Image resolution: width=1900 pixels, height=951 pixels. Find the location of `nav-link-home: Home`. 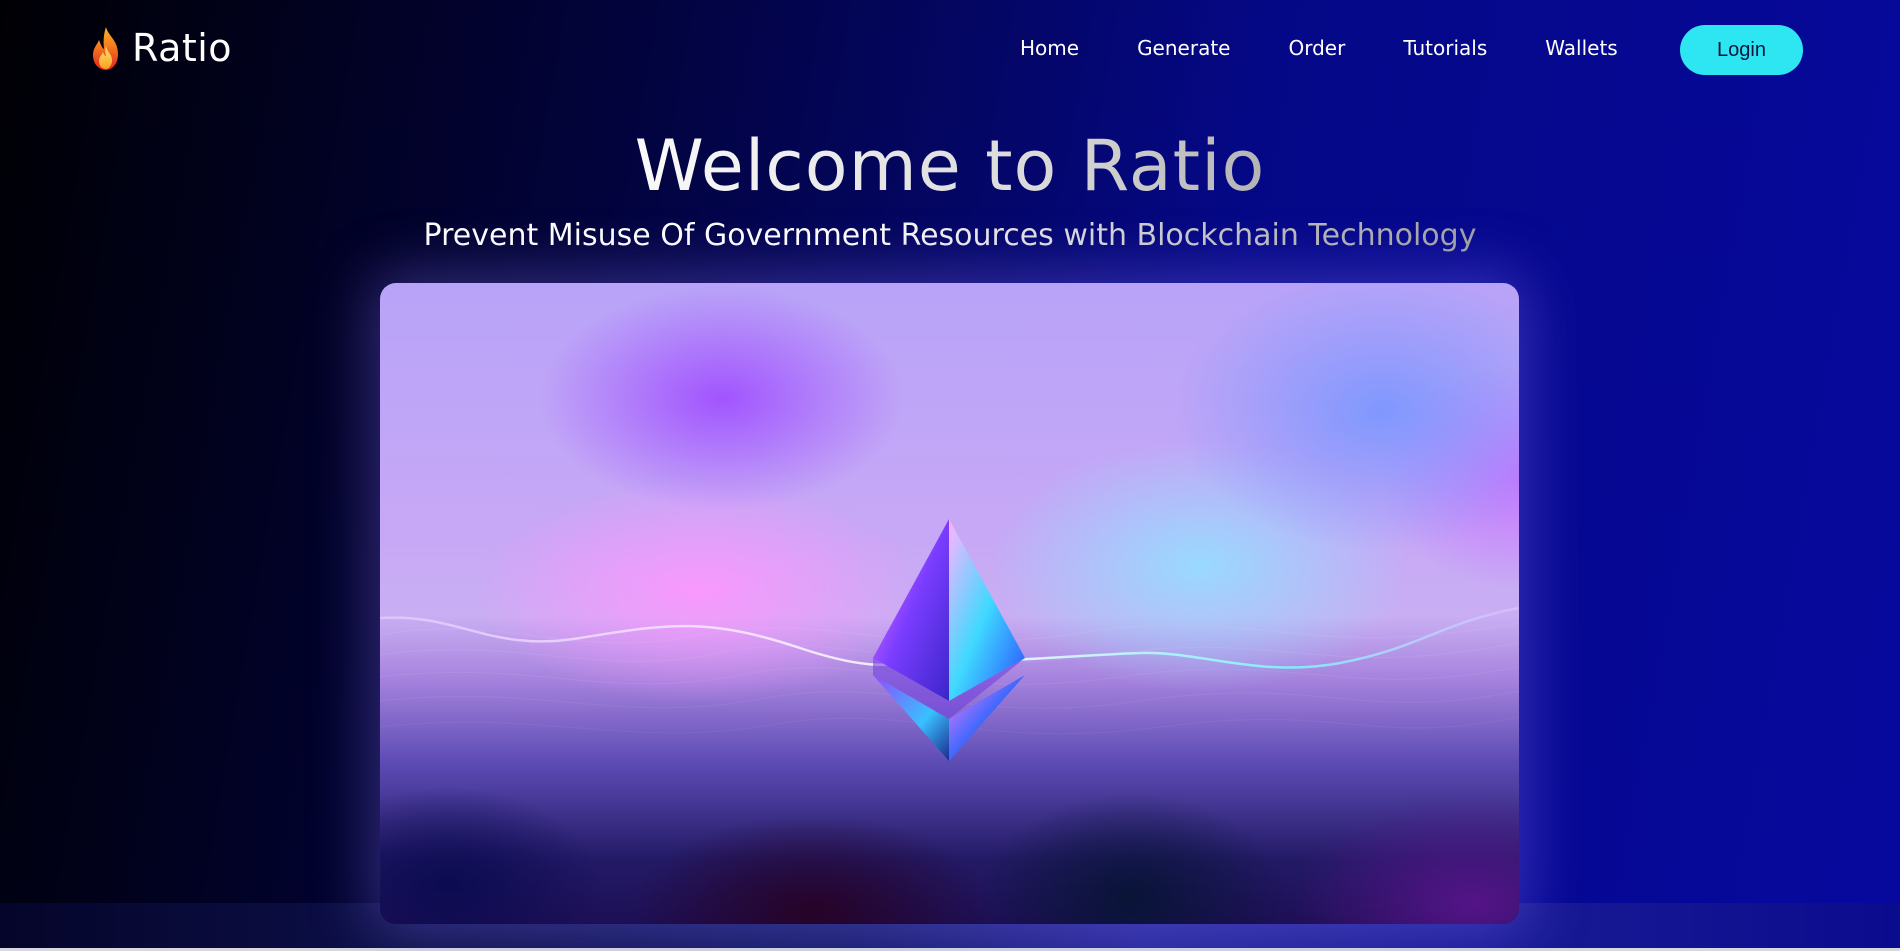

nav-link-home: Home is located at coordinates (1049, 48).